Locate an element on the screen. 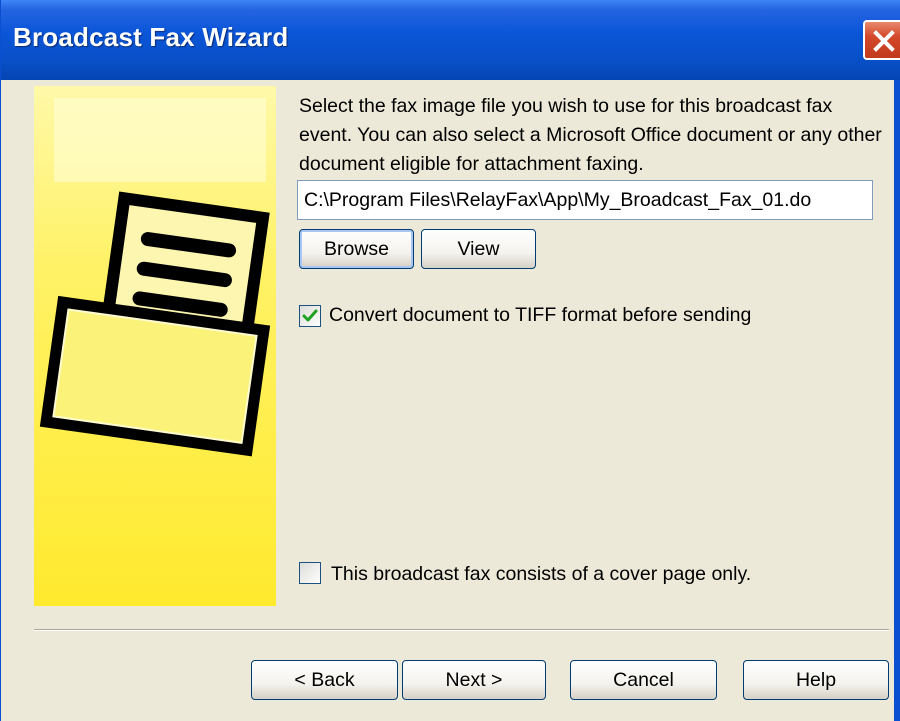 This screenshot has width=900, height=721. cover-only-checkbox is located at coordinates (310, 573).